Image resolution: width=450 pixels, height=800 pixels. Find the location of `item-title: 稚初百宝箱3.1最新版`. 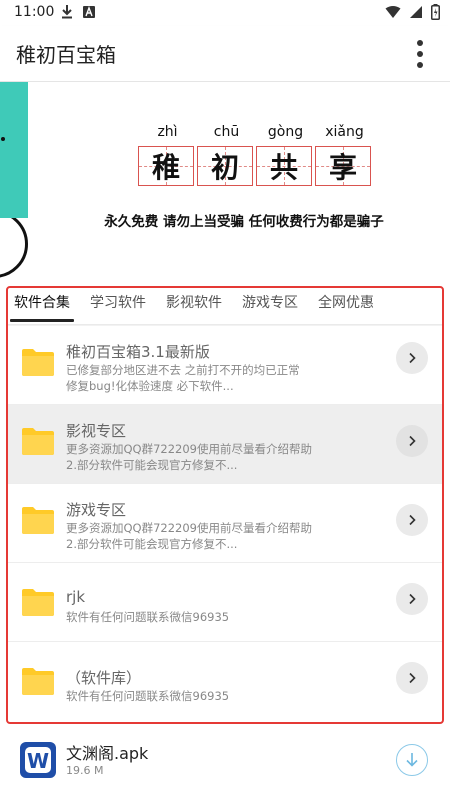

item-title: 稚初百宝箱3.1最新版 is located at coordinates (138, 352).